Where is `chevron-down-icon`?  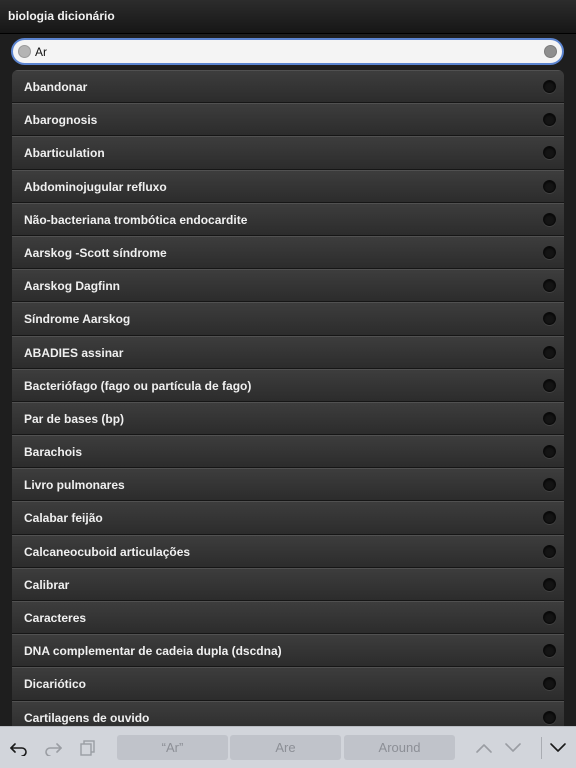
chevron-down-icon is located at coordinates (513, 748).